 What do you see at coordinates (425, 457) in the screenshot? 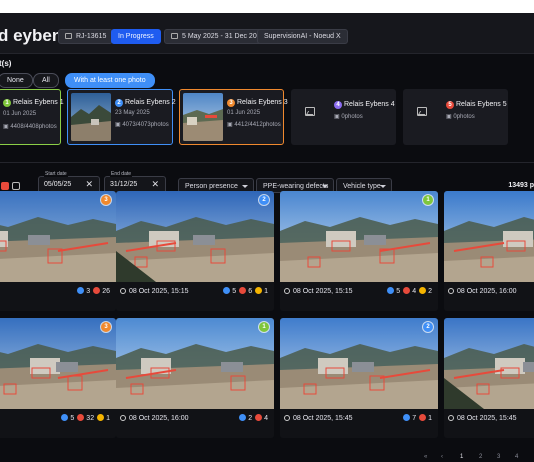
I see `first-page-button: «` at bounding box center [425, 457].